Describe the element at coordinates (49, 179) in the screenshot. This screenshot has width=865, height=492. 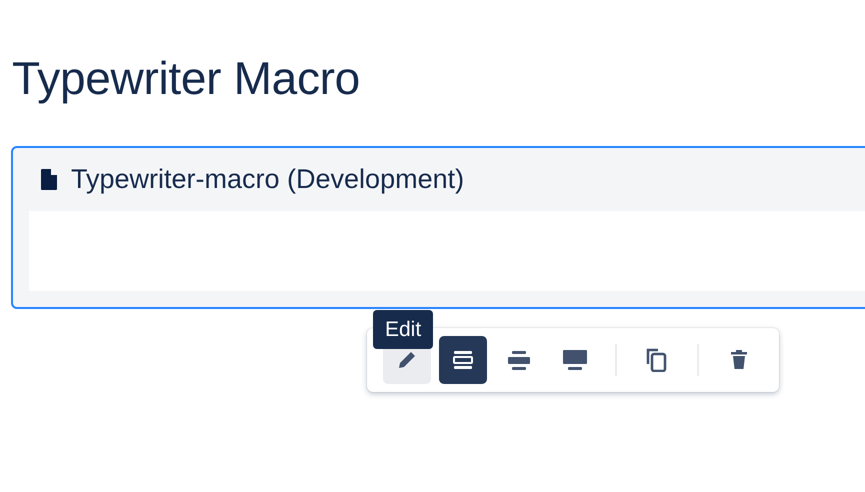
I see `document-icon` at that location.